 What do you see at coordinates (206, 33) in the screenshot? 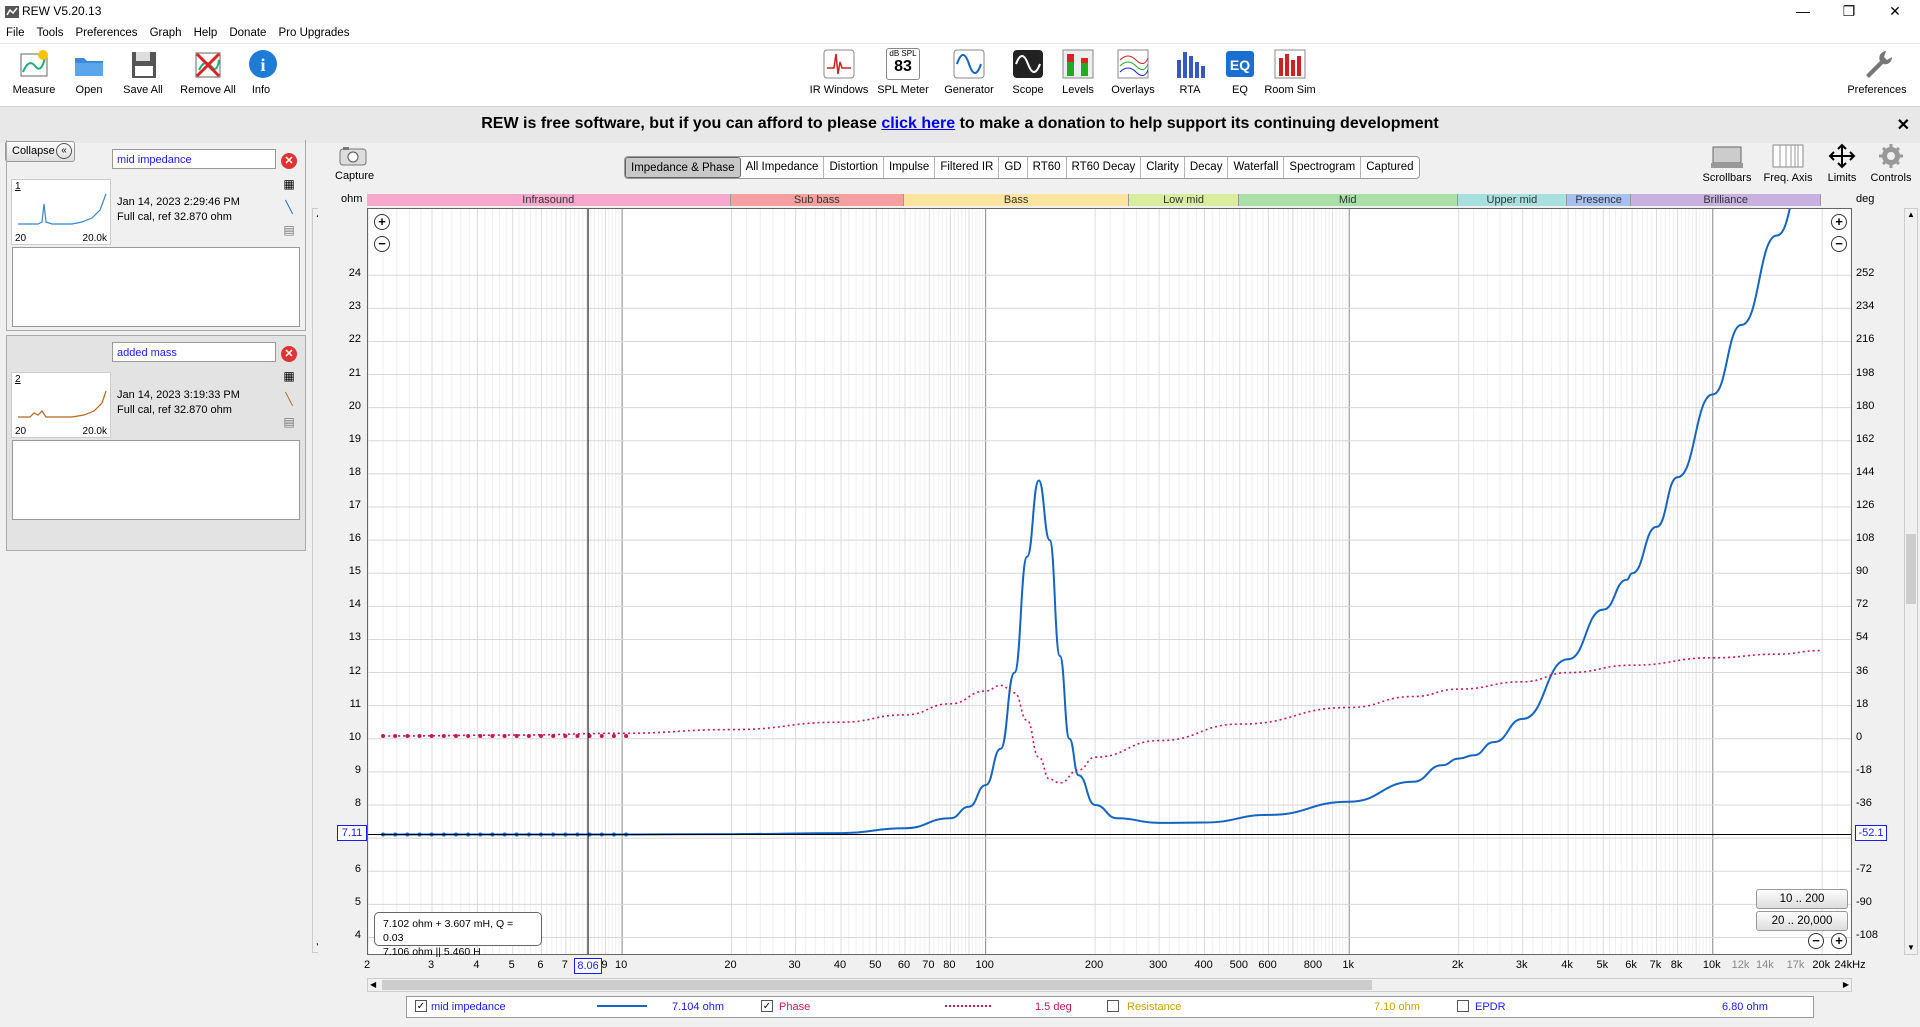
I see `menu-help: Help` at bounding box center [206, 33].